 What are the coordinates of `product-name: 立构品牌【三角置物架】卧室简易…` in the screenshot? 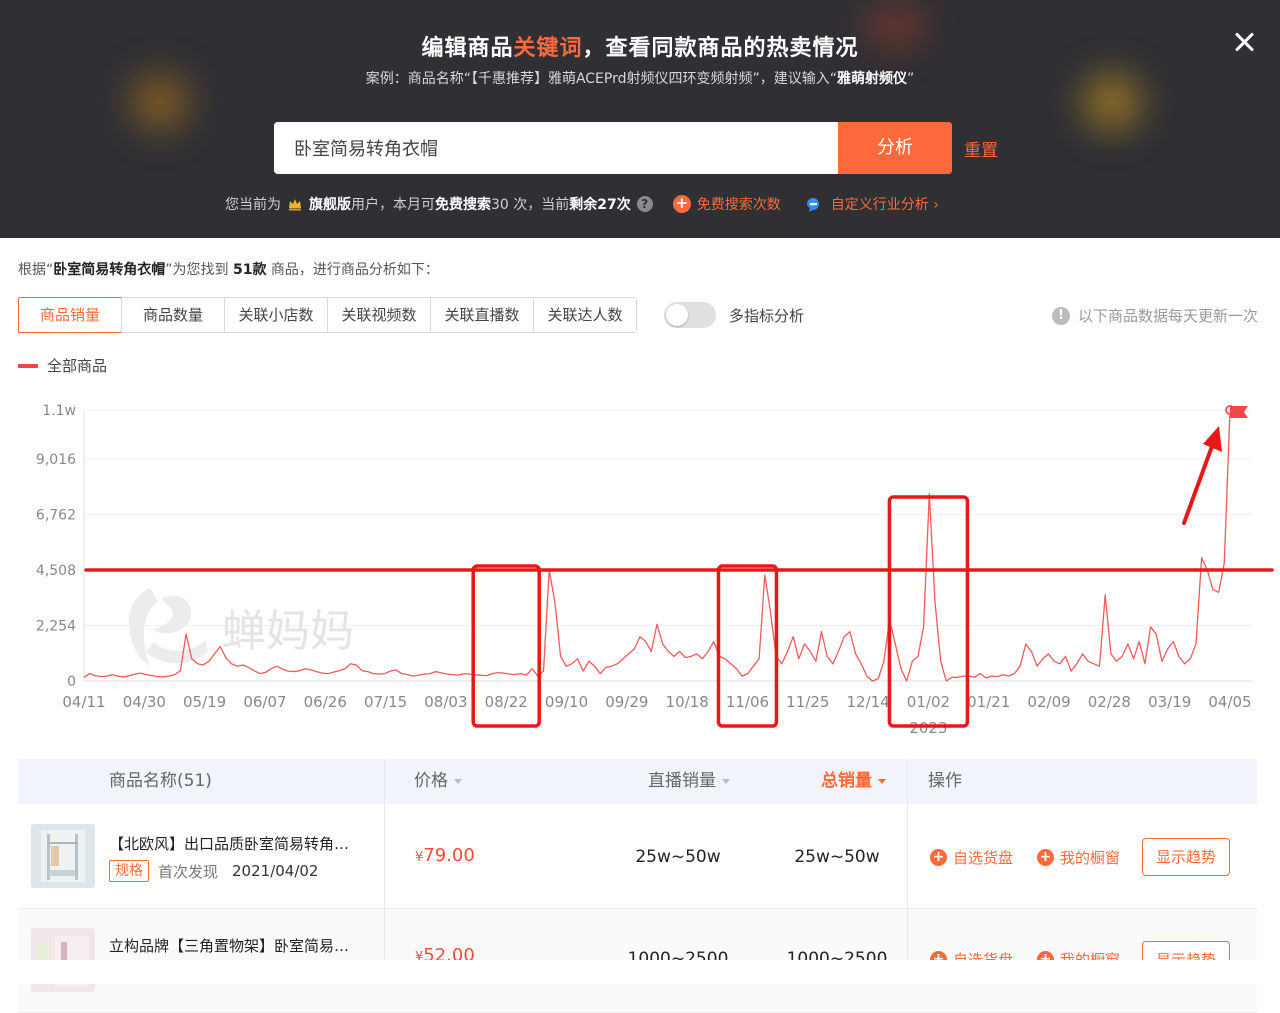 It's located at (229, 945).